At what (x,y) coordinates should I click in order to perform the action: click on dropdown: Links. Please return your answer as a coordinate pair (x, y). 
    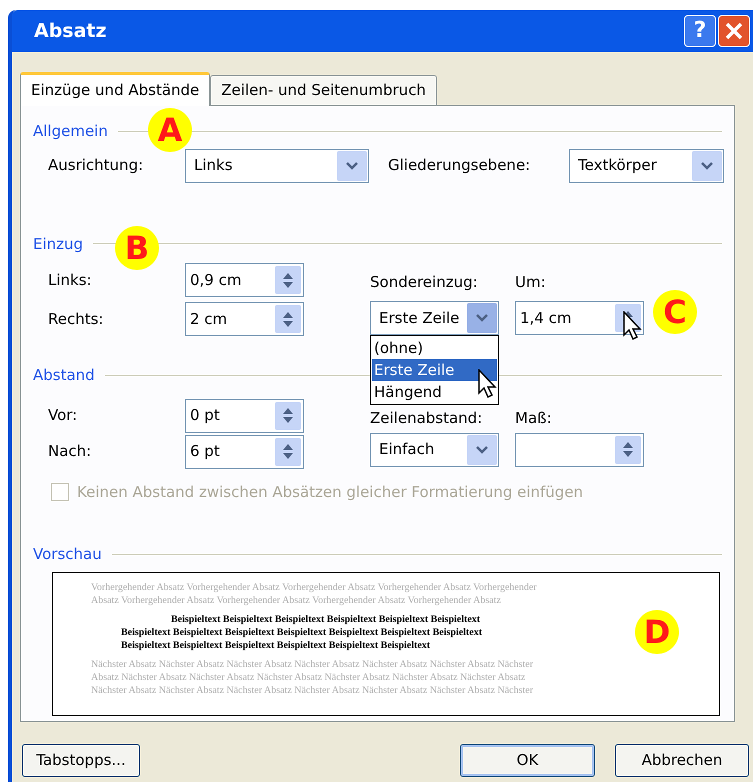
    Looking at the image, I should click on (277, 165).